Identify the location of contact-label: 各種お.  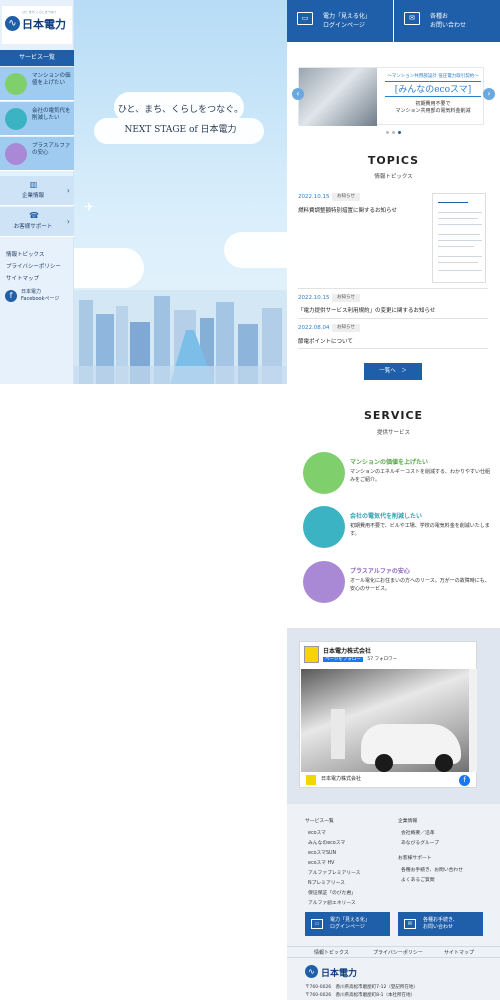
(439, 16).